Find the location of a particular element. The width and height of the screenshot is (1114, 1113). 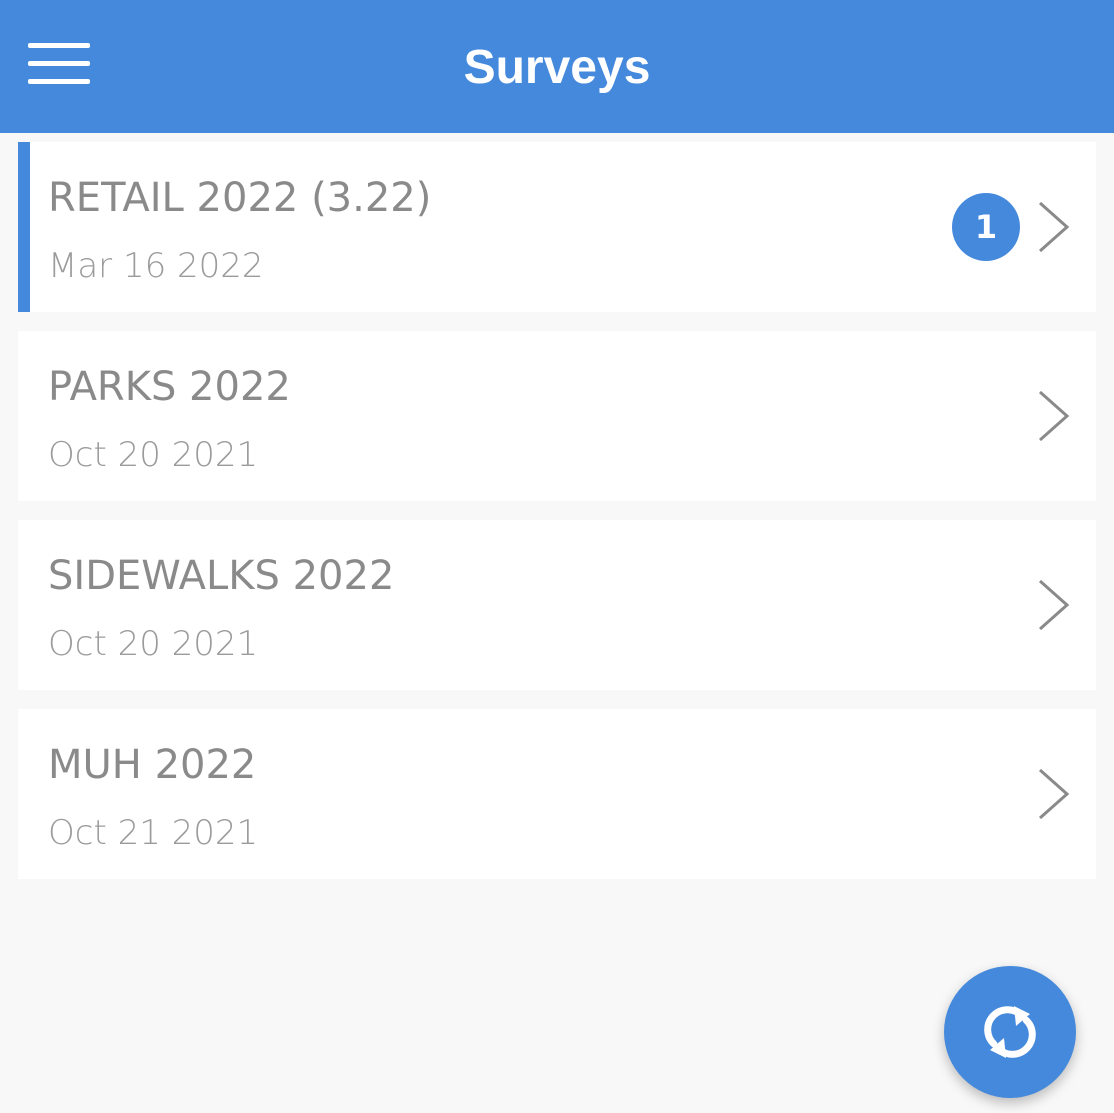

count-badge: 1 is located at coordinates (986, 227).